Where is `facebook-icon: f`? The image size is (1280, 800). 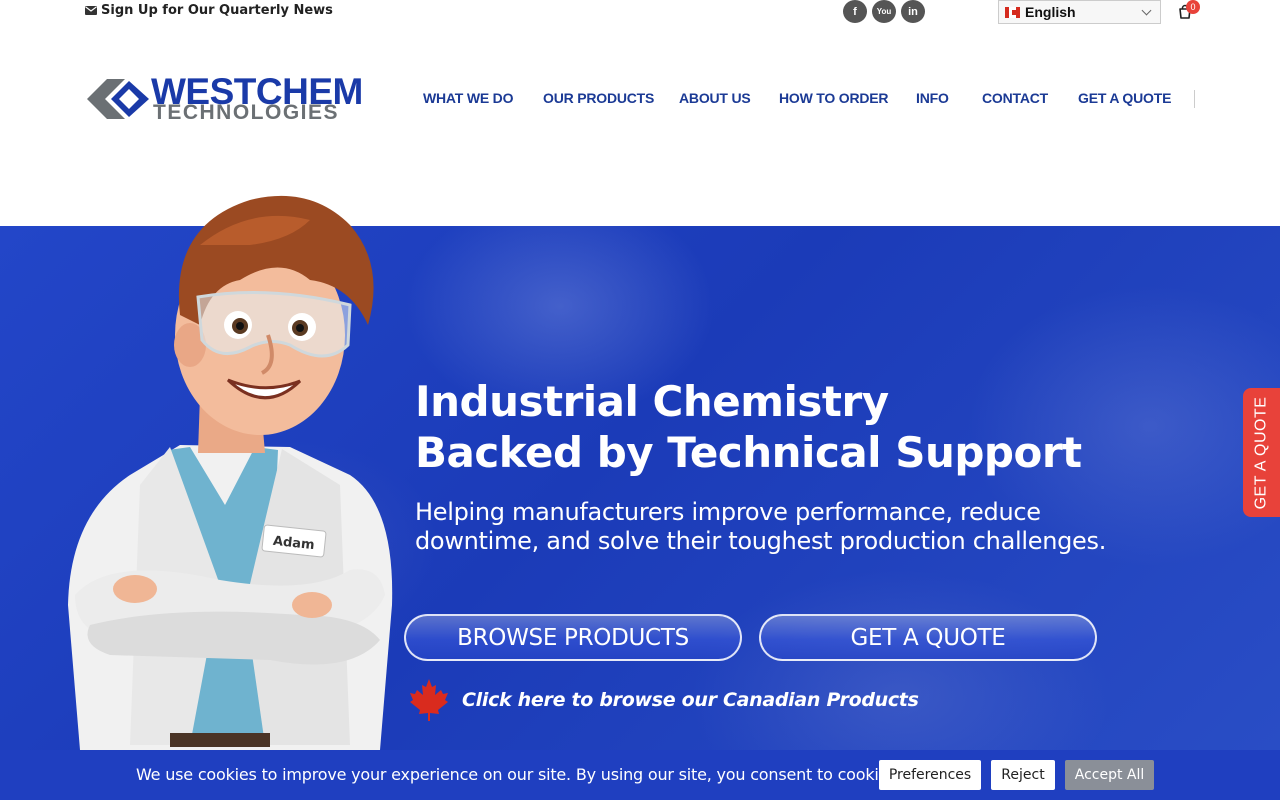
facebook-icon: f is located at coordinates (855, 11).